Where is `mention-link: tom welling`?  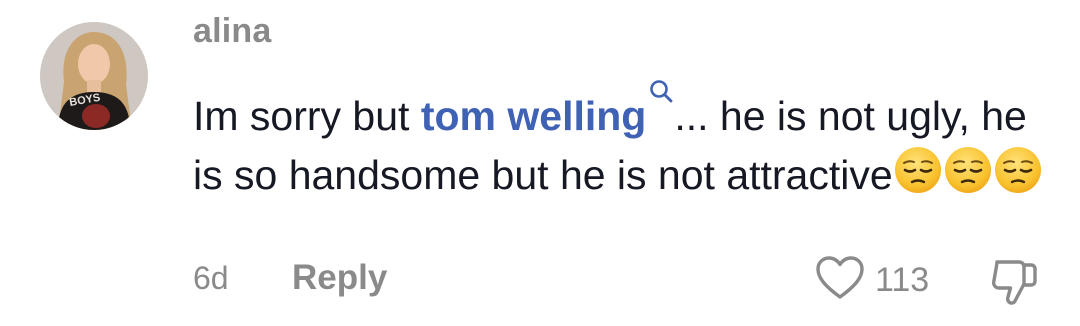
mention-link: tom welling is located at coordinates (548, 109).